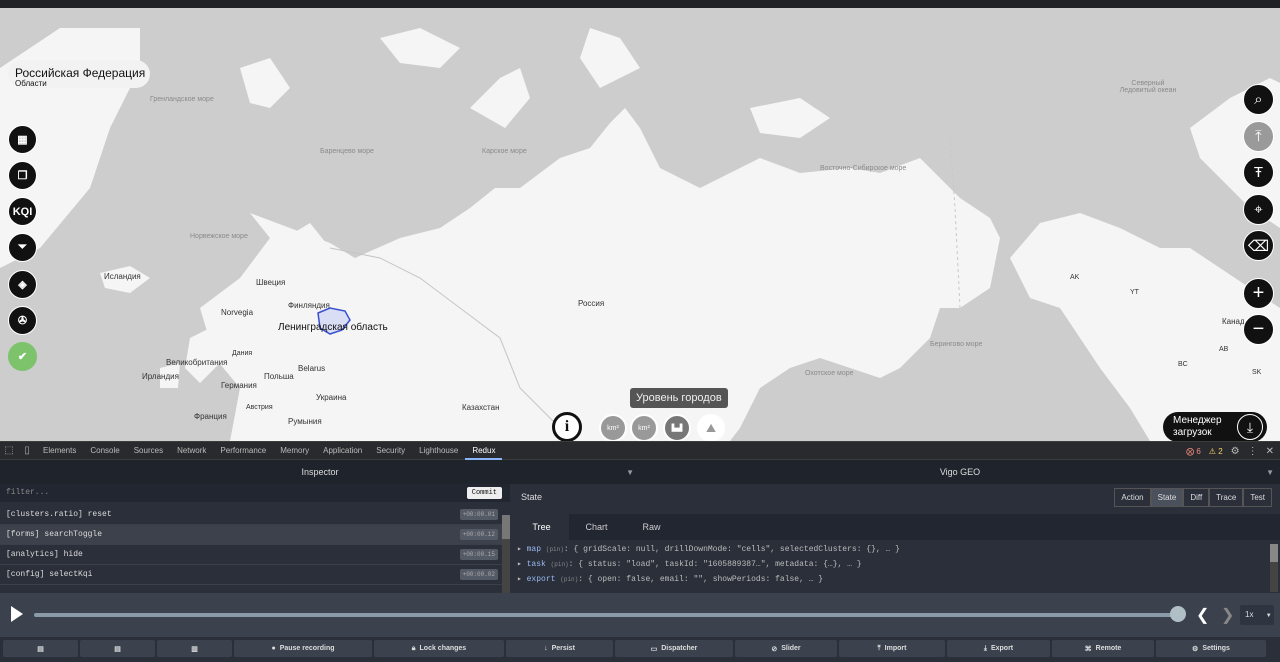 The width and height of the screenshot is (1280, 662). Describe the element at coordinates (651, 527) in the screenshot. I see `view-tab-raw: Raw` at that location.